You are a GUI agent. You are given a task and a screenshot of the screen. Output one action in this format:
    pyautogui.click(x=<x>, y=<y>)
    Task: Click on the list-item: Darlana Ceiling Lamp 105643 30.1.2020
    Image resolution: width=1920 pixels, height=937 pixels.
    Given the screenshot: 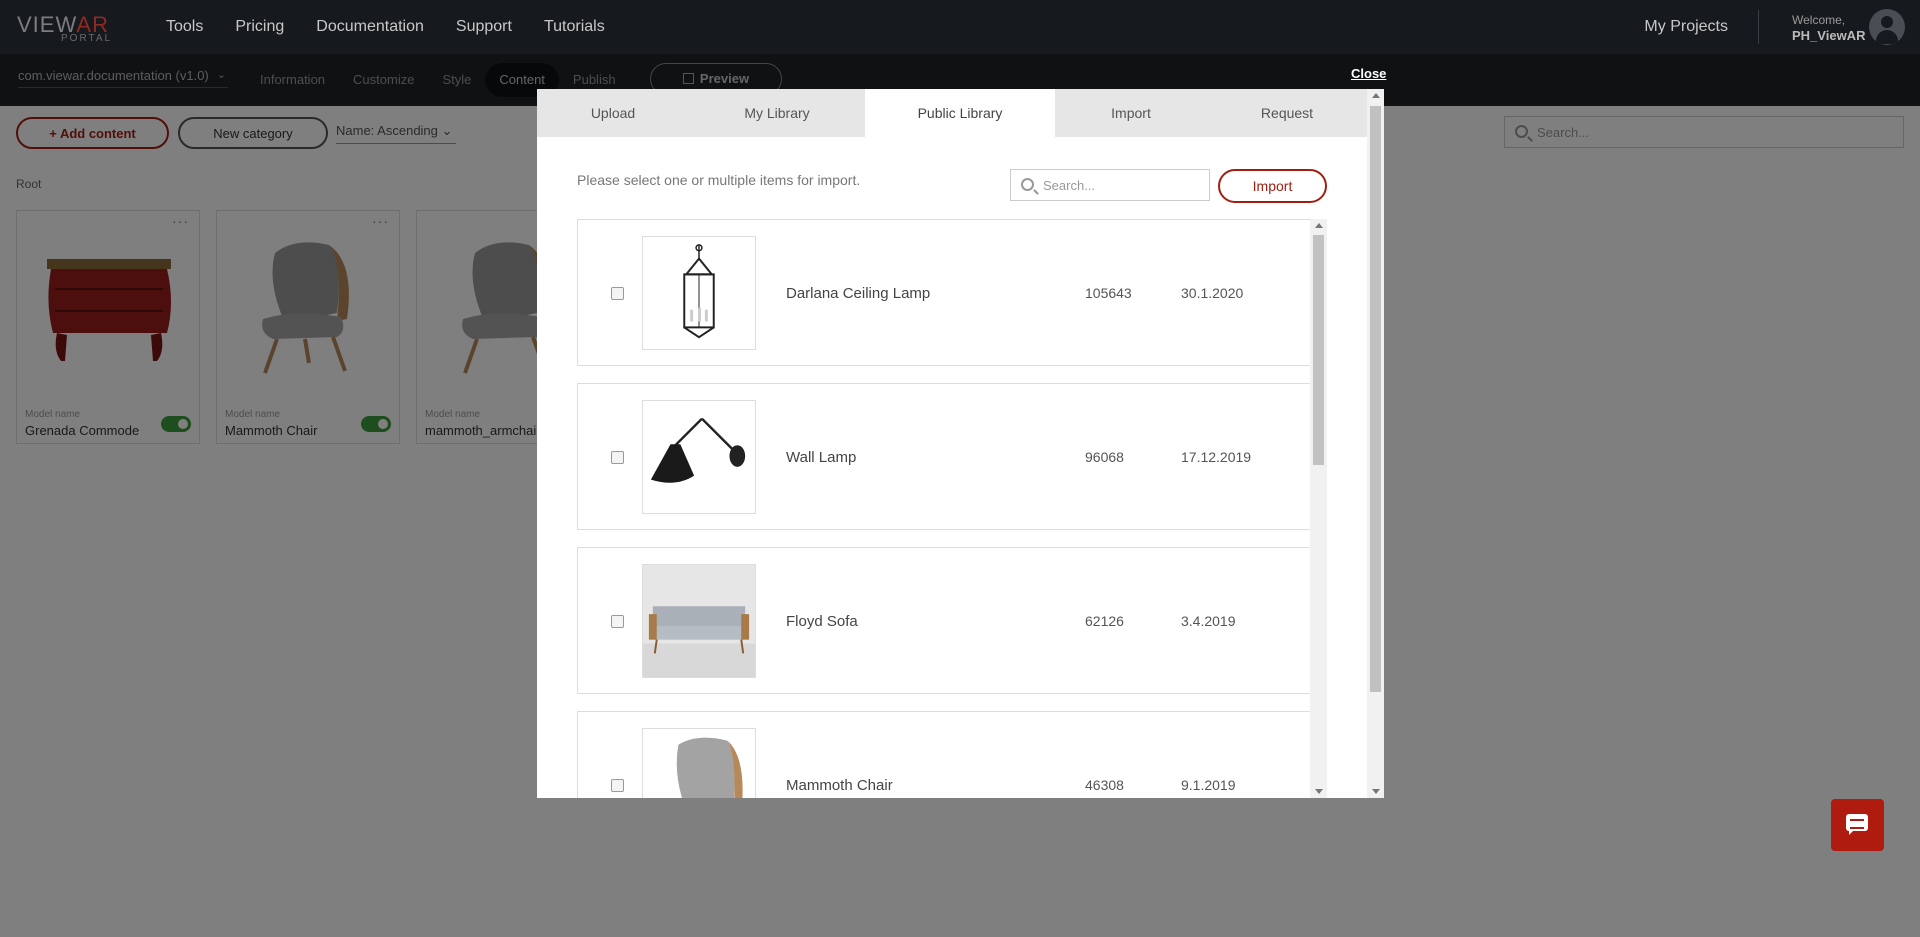 What is the action you would take?
    pyautogui.click(x=944, y=292)
    